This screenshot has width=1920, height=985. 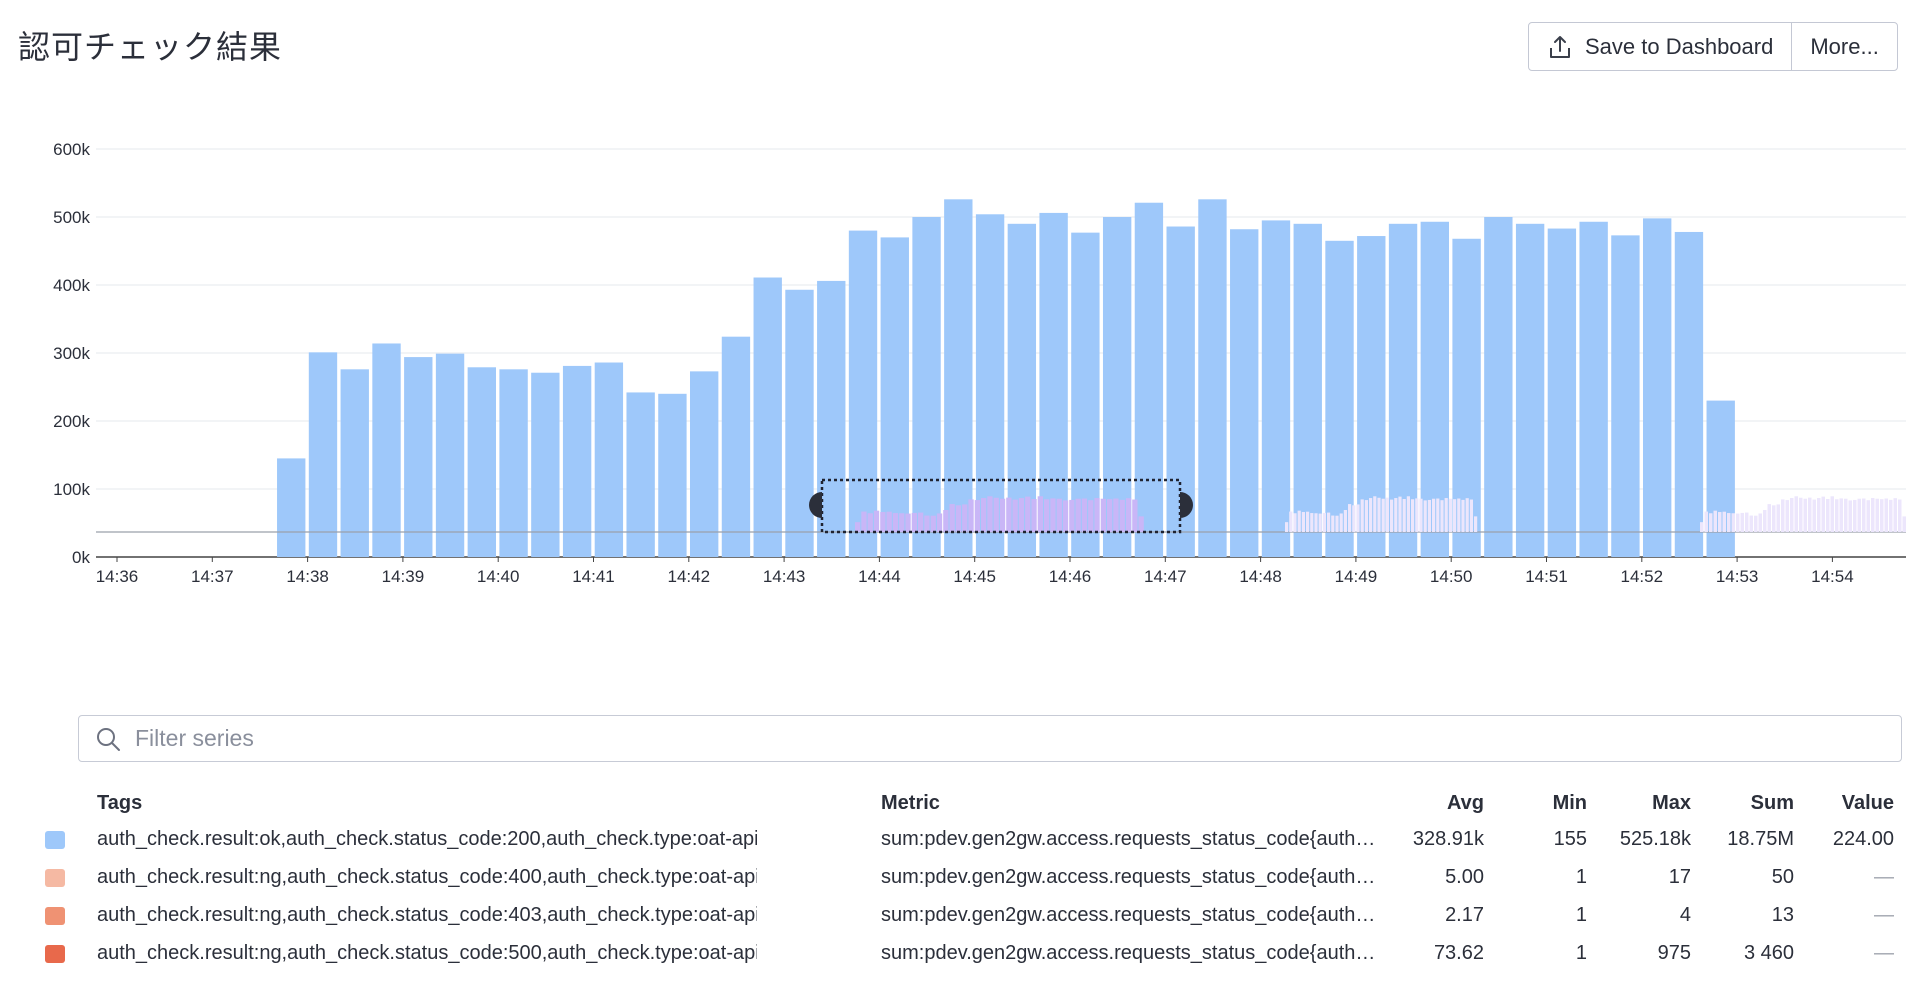 What do you see at coordinates (1165, 576) in the screenshot?
I see `x-tick-label: 14:47` at bounding box center [1165, 576].